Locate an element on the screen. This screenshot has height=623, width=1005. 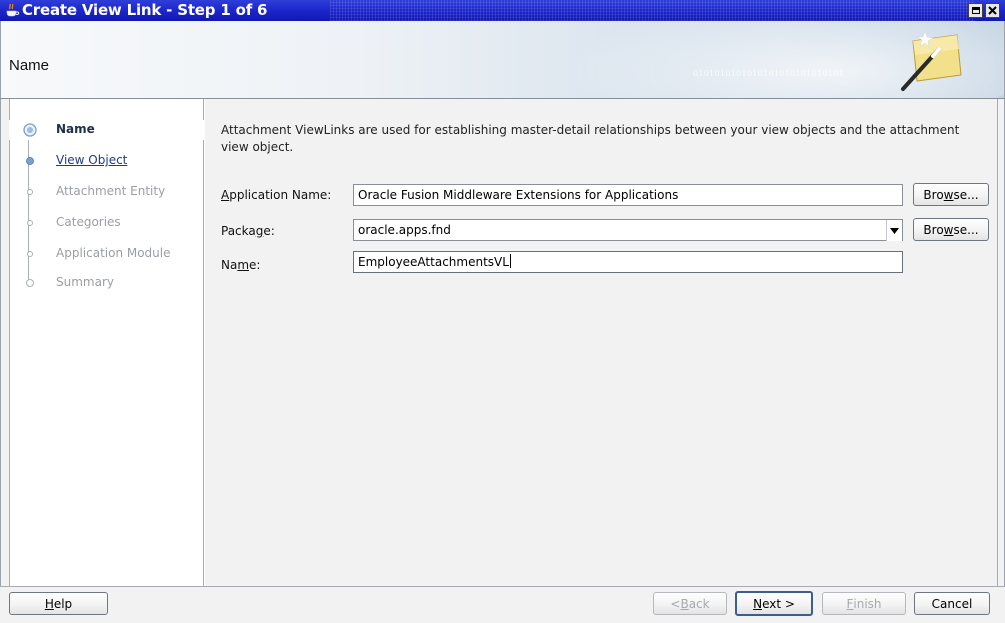
maximize-button is located at coordinates (975, 10).